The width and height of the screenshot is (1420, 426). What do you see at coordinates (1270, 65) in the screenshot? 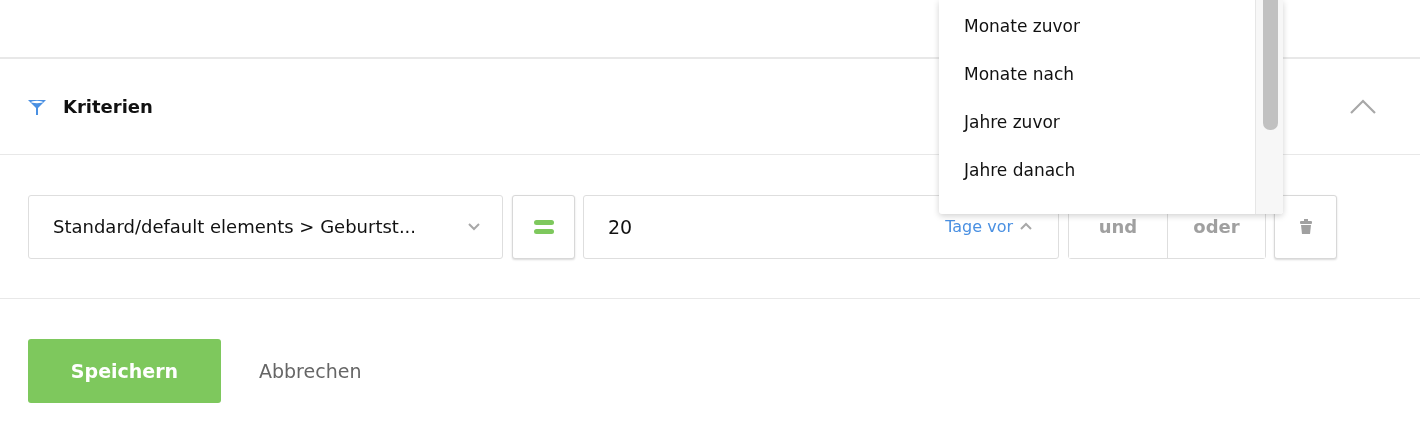
I see `scrollbar-thumb` at bounding box center [1270, 65].